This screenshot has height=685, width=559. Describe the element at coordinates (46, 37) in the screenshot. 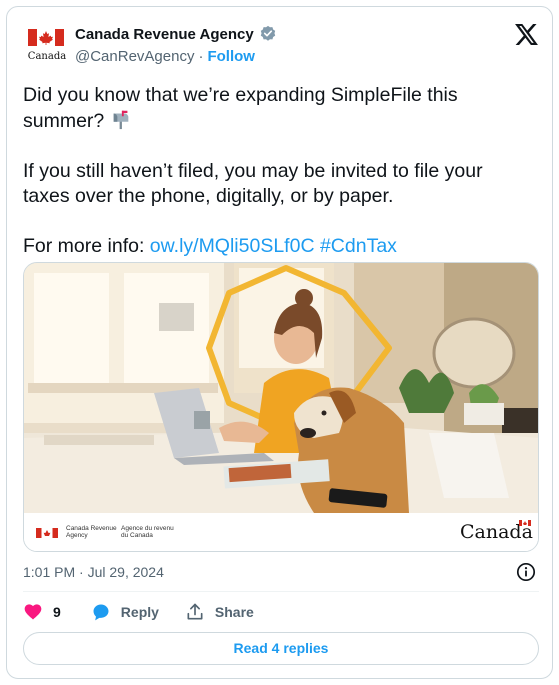

I see `canada-flag-icon` at that location.